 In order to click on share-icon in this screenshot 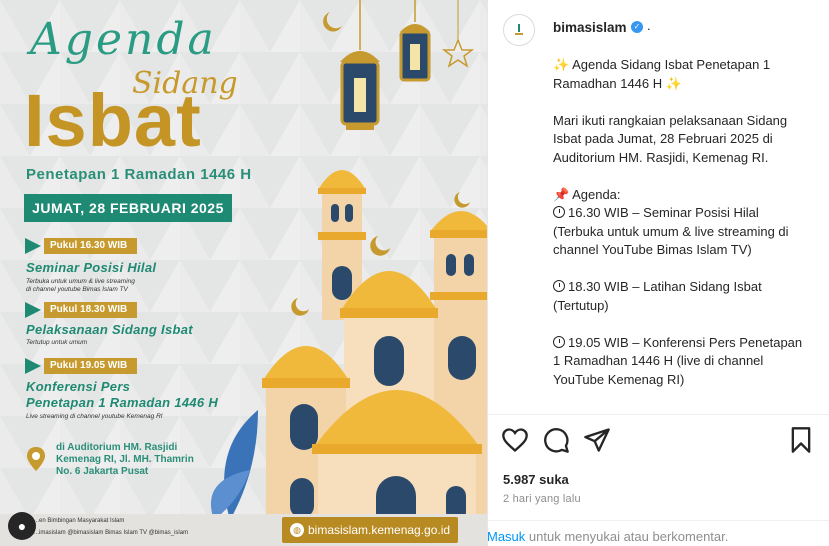, I will do `click(597, 440)`.